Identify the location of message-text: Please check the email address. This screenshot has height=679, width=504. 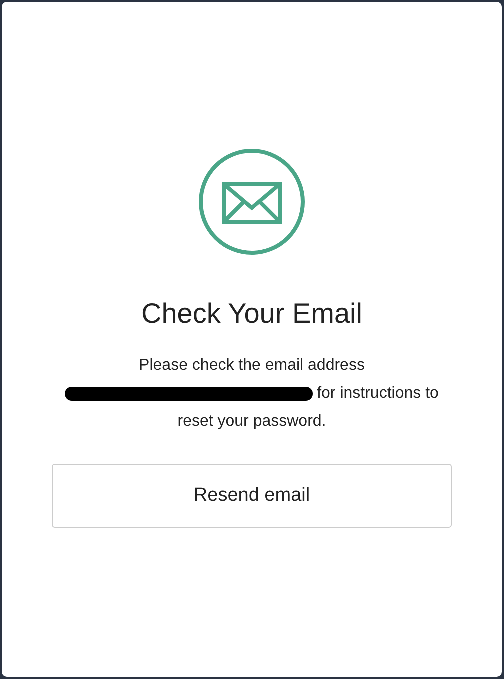
(252, 365).